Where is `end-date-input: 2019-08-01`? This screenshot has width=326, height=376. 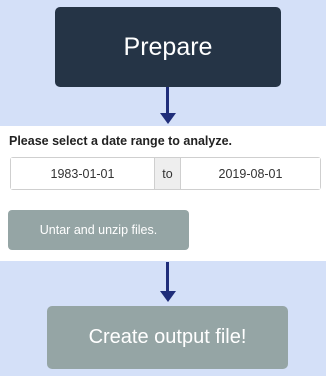
end-date-input: 2019-08-01 is located at coordinates (250, 173).